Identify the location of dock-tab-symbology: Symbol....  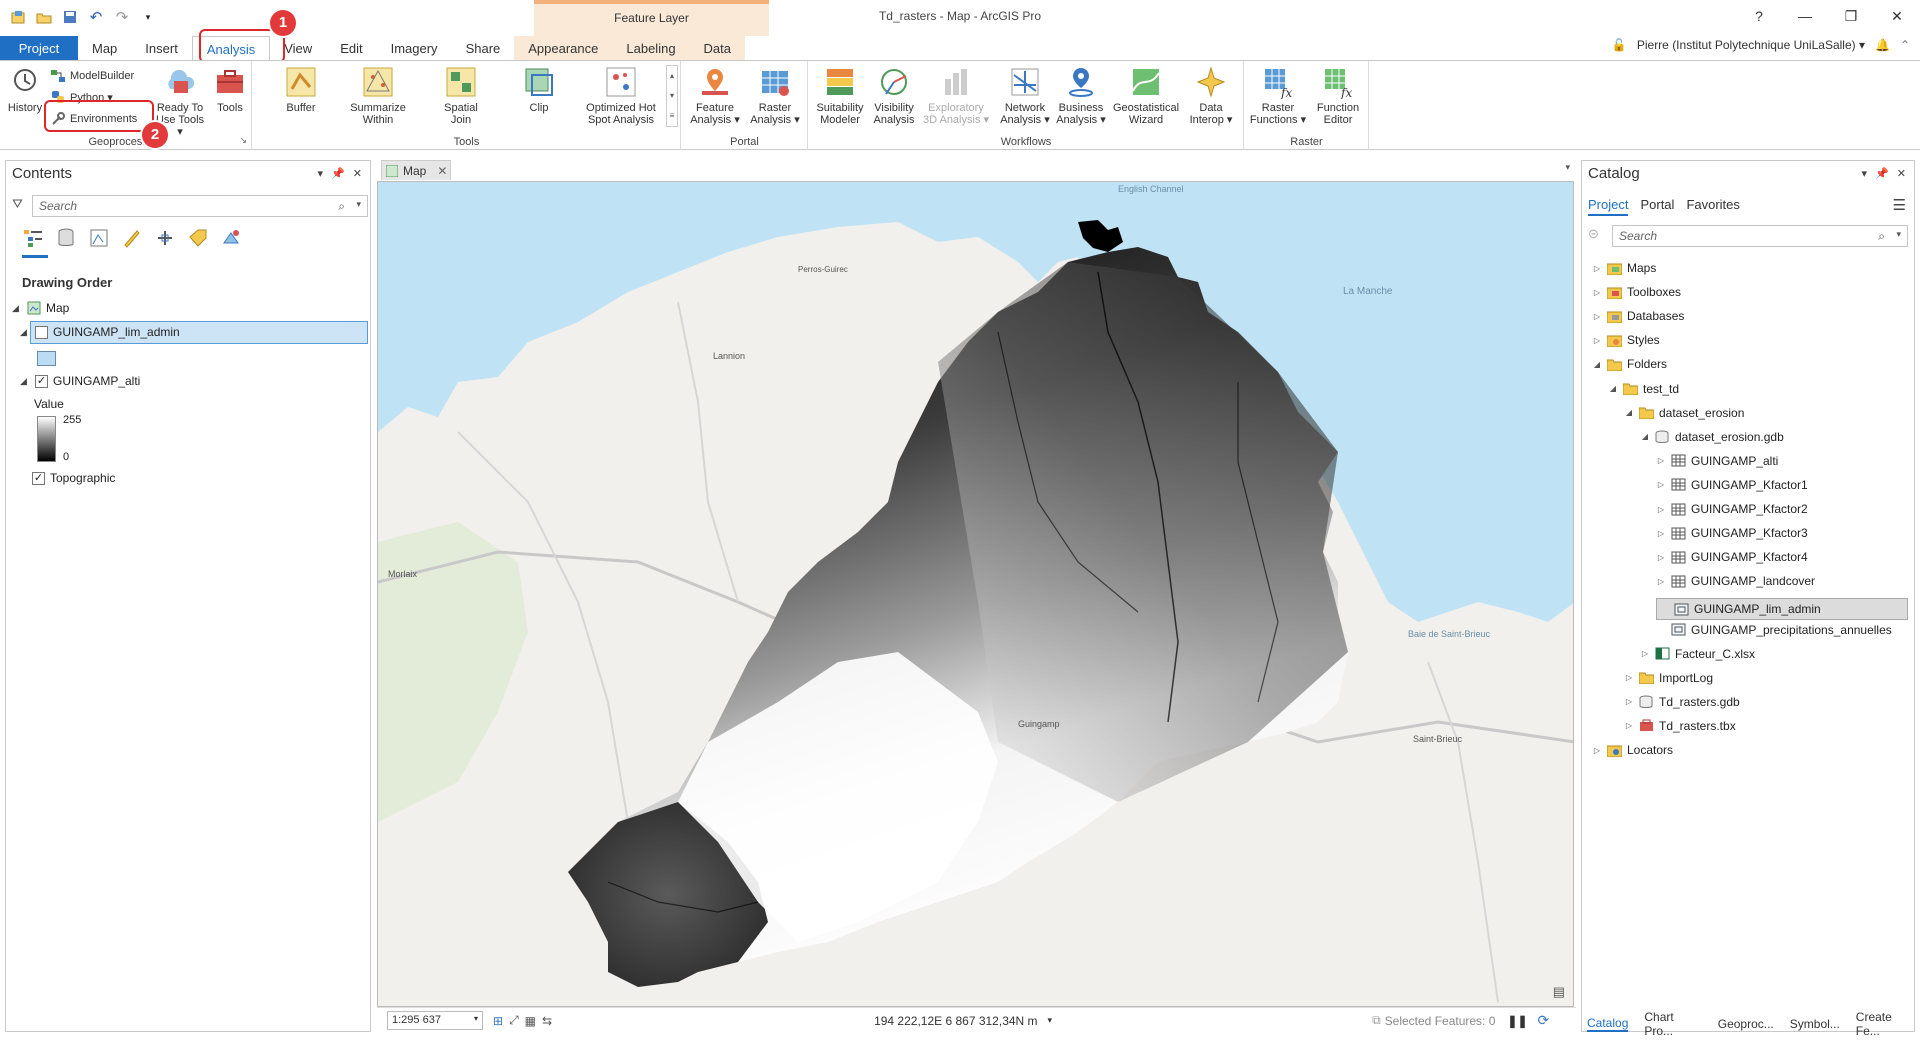
(1815, 1024).